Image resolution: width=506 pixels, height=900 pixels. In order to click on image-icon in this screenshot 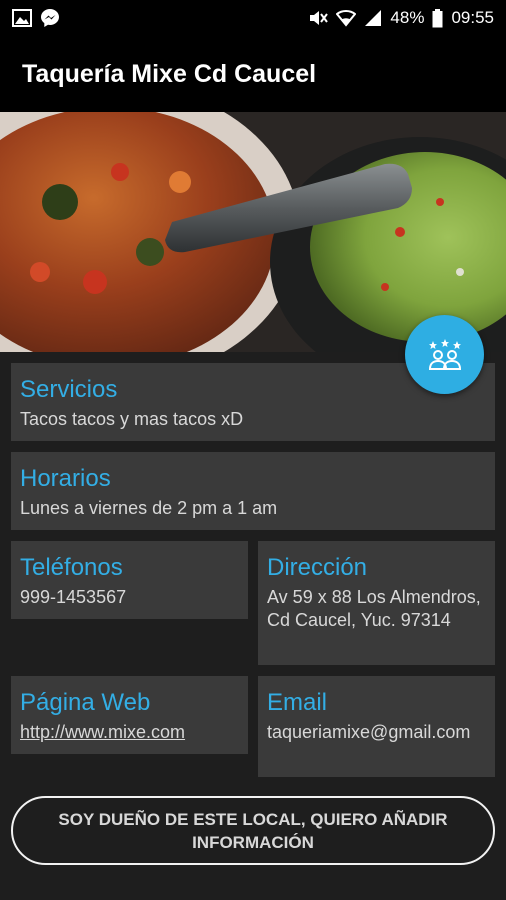, I will do `click(22, 18)`.